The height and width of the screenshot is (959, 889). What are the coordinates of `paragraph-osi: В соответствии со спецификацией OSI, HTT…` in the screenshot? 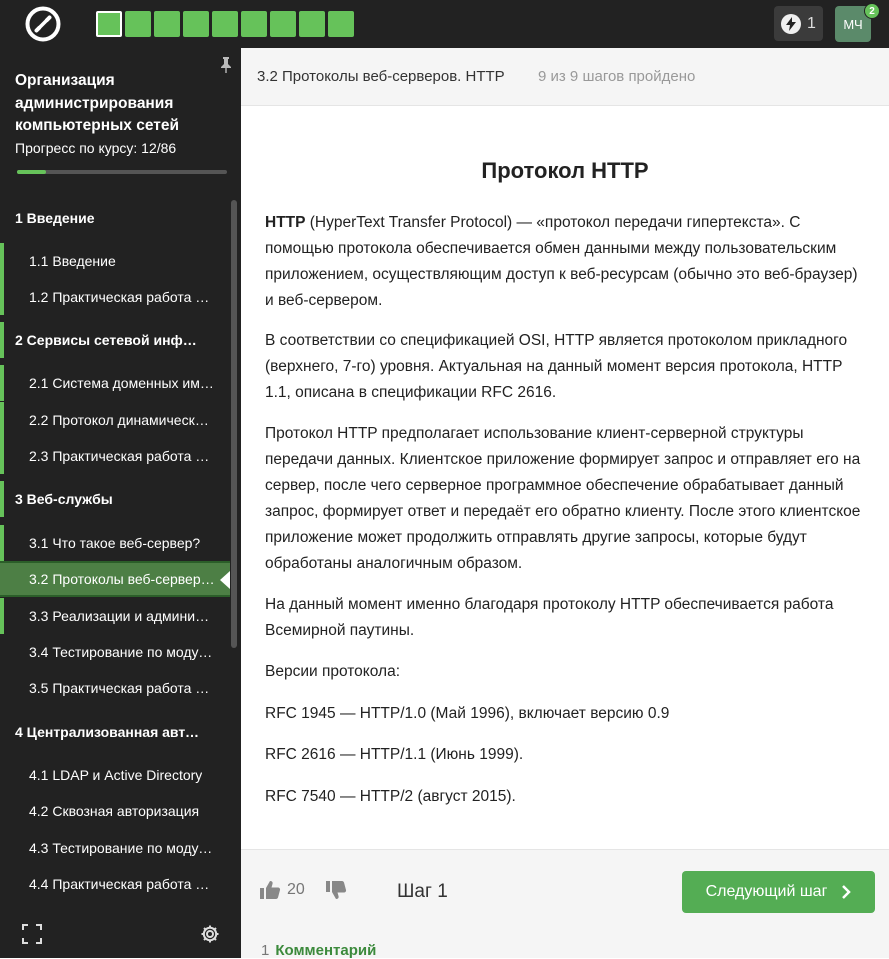 It's located at (556, 366).